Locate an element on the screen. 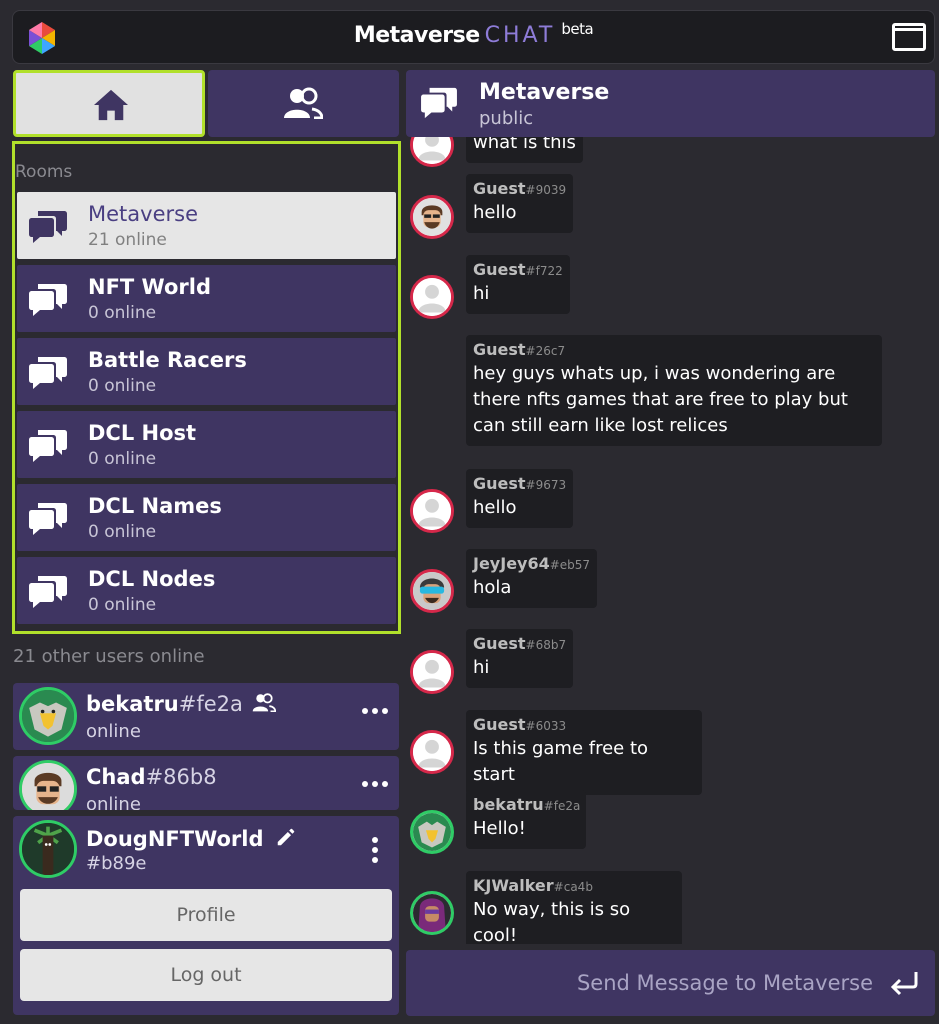 This screenshot has width=939, height=1024. message-text: No way, this is so cool! is located at coordinates (552, 921).